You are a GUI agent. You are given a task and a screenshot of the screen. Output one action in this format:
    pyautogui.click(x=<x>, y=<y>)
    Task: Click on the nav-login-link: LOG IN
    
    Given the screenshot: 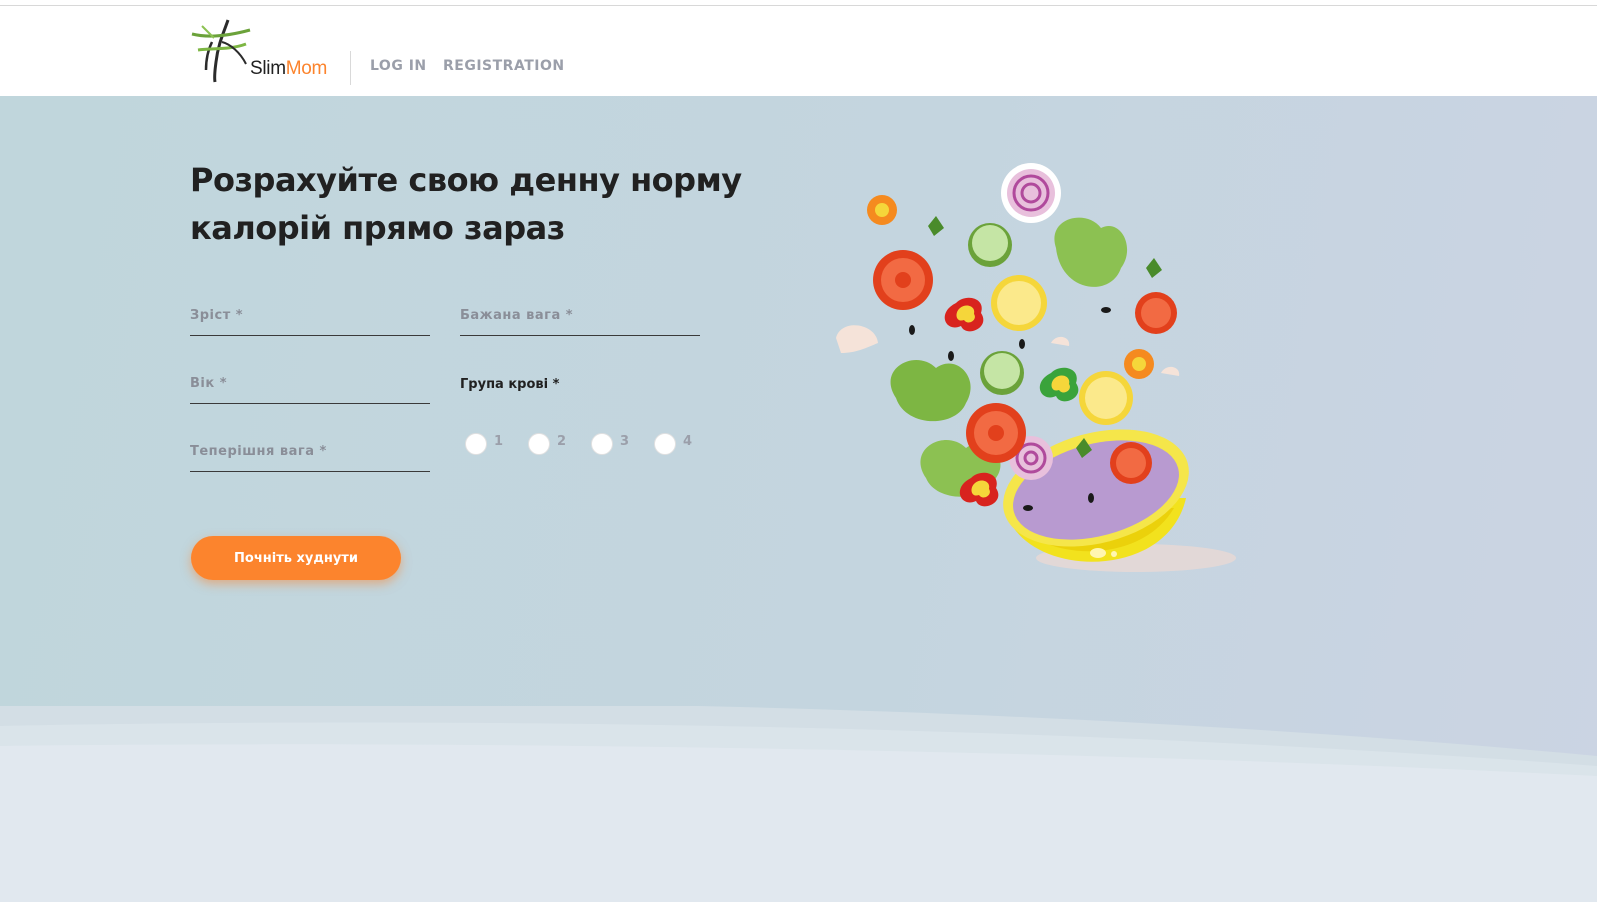 What is the action you would take?
    pyautogui.click(x=398, y=66)
    